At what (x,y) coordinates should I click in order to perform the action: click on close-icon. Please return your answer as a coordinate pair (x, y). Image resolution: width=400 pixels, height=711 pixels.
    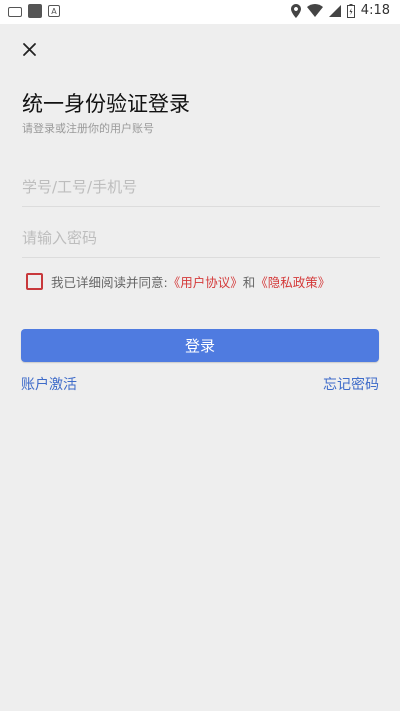
    Looking at the image, I should click on (29, 49).